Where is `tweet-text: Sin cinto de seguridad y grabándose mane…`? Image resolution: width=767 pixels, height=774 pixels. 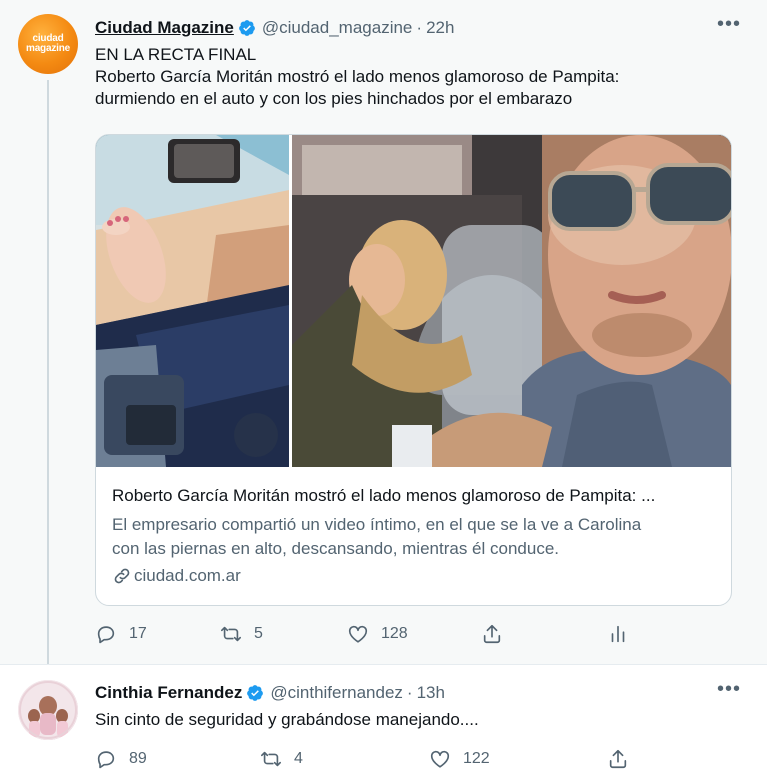 tweet-text: Sin cinto de seguridad y grabándose mane… is located at coordinates (287, 719).